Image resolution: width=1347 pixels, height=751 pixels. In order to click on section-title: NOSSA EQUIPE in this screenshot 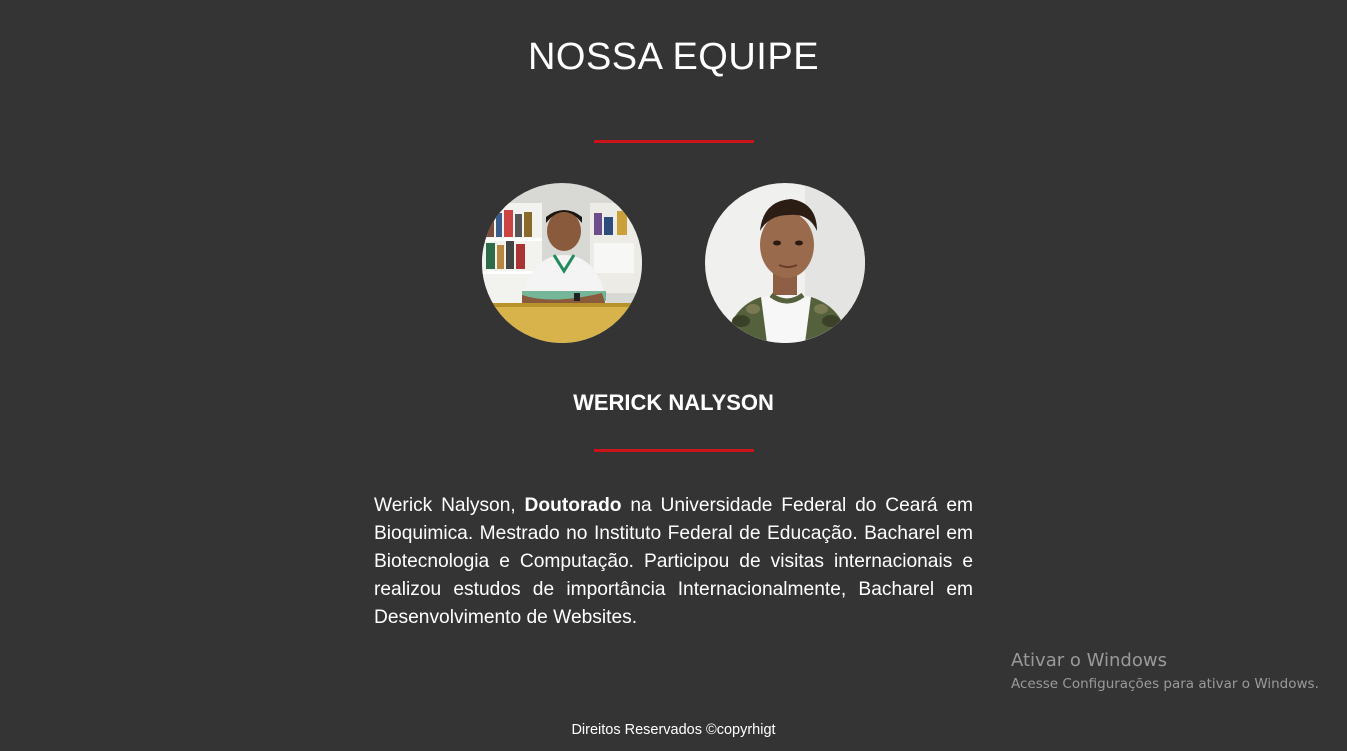, I will do `click(673, 57)`.